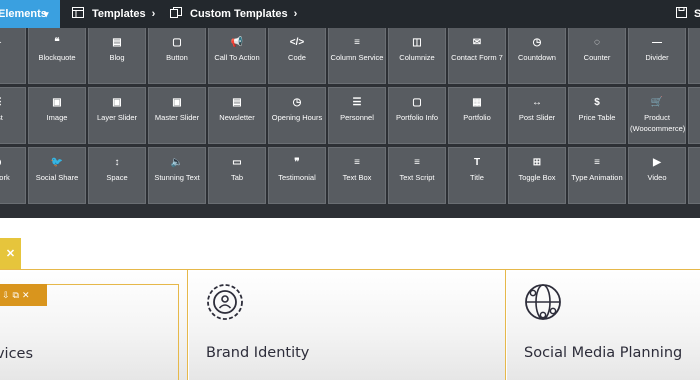 Image resolution: width=700 pixels, height=380 pixels. Describe the element at coordinates (357, 42) in the screenshot. I see `column-service-icon: ≡` at that location.